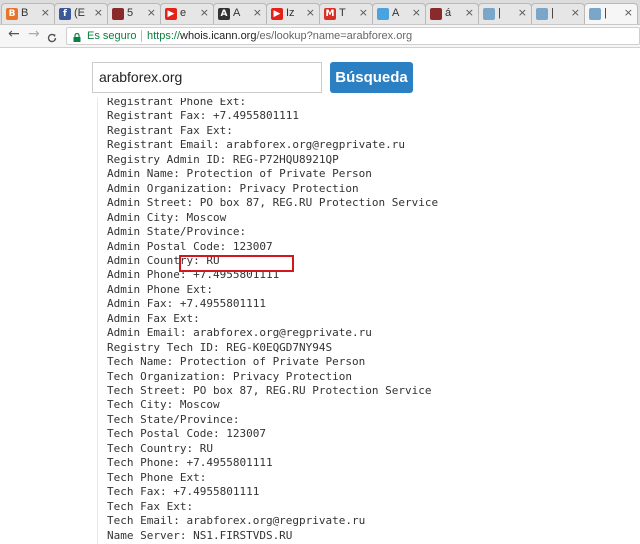  I want to click on tab-title: á, so click(448, 13).